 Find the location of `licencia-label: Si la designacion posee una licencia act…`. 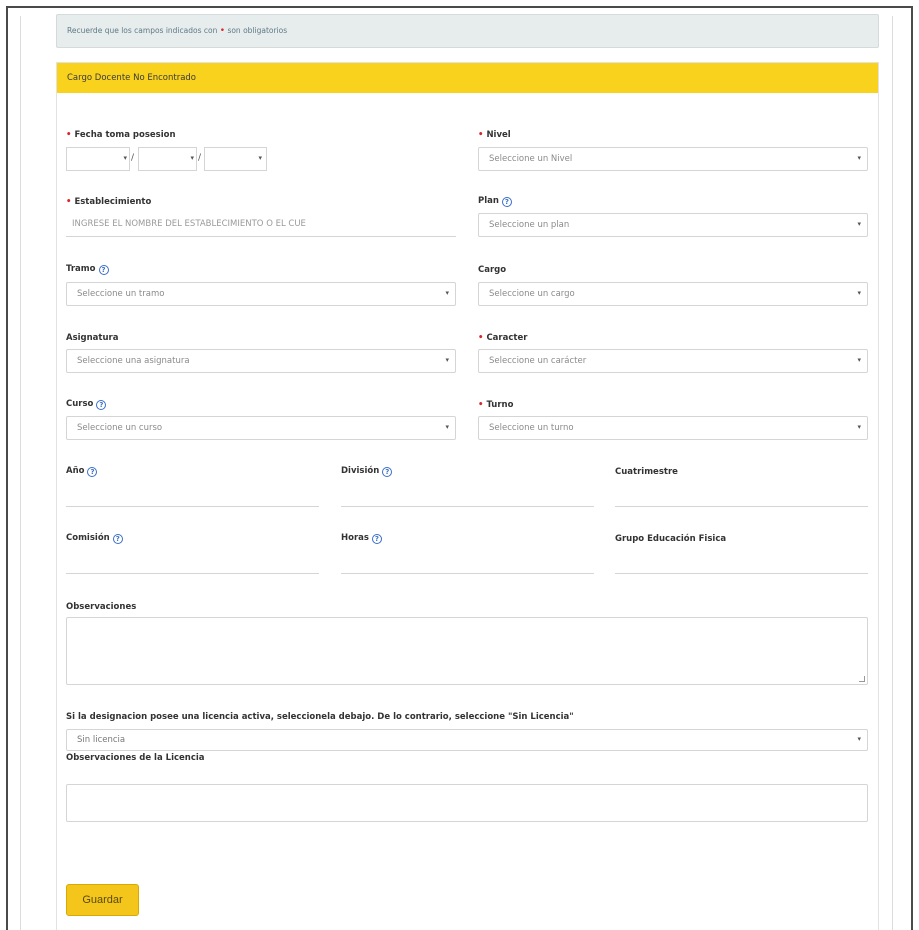

licencia-label: Si la designacion posee una licencia act… is located at coordinates (320, 717).